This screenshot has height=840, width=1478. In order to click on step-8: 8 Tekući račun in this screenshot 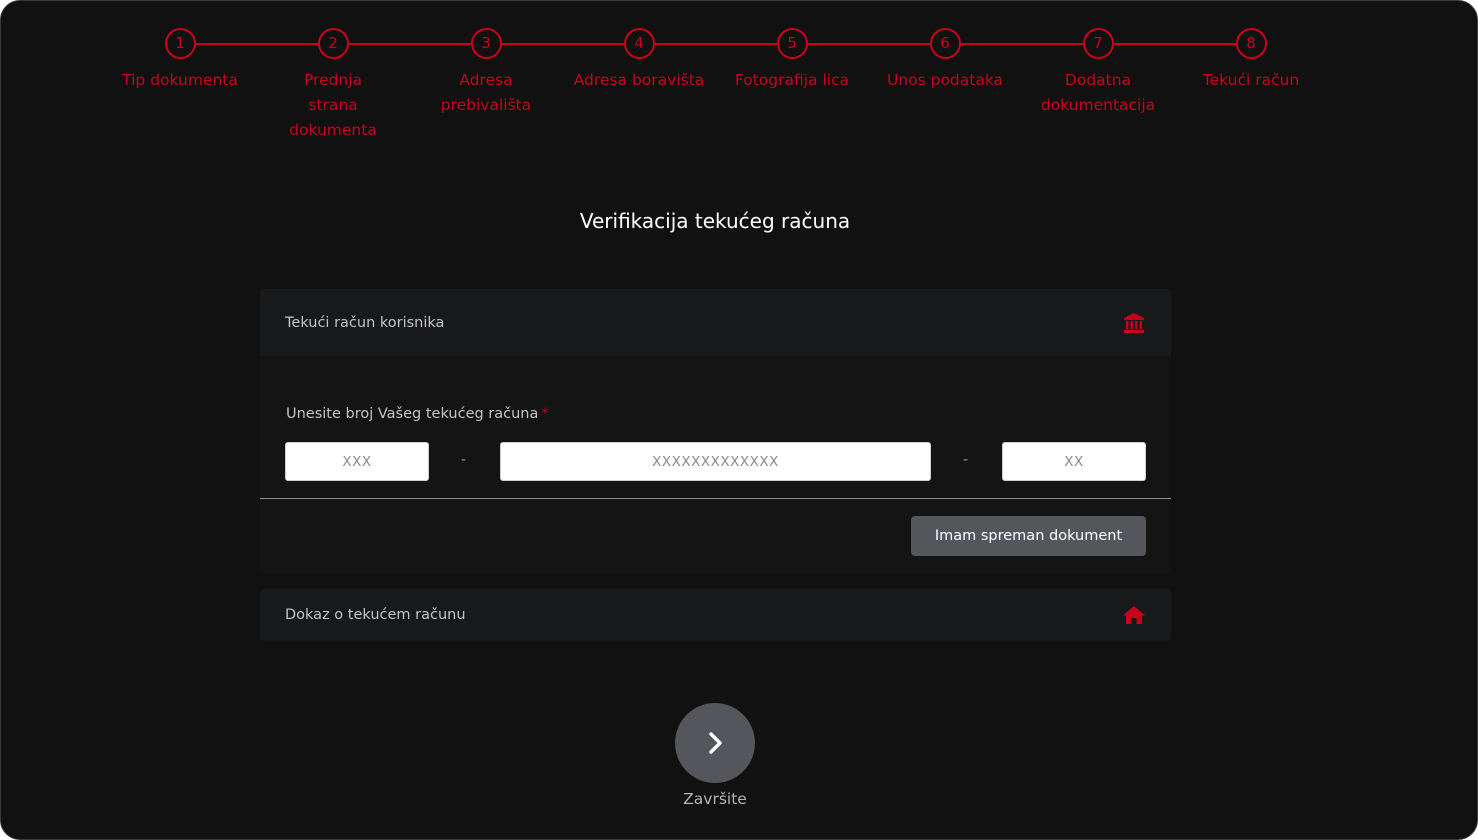, I will do `click(1251, 60)`.